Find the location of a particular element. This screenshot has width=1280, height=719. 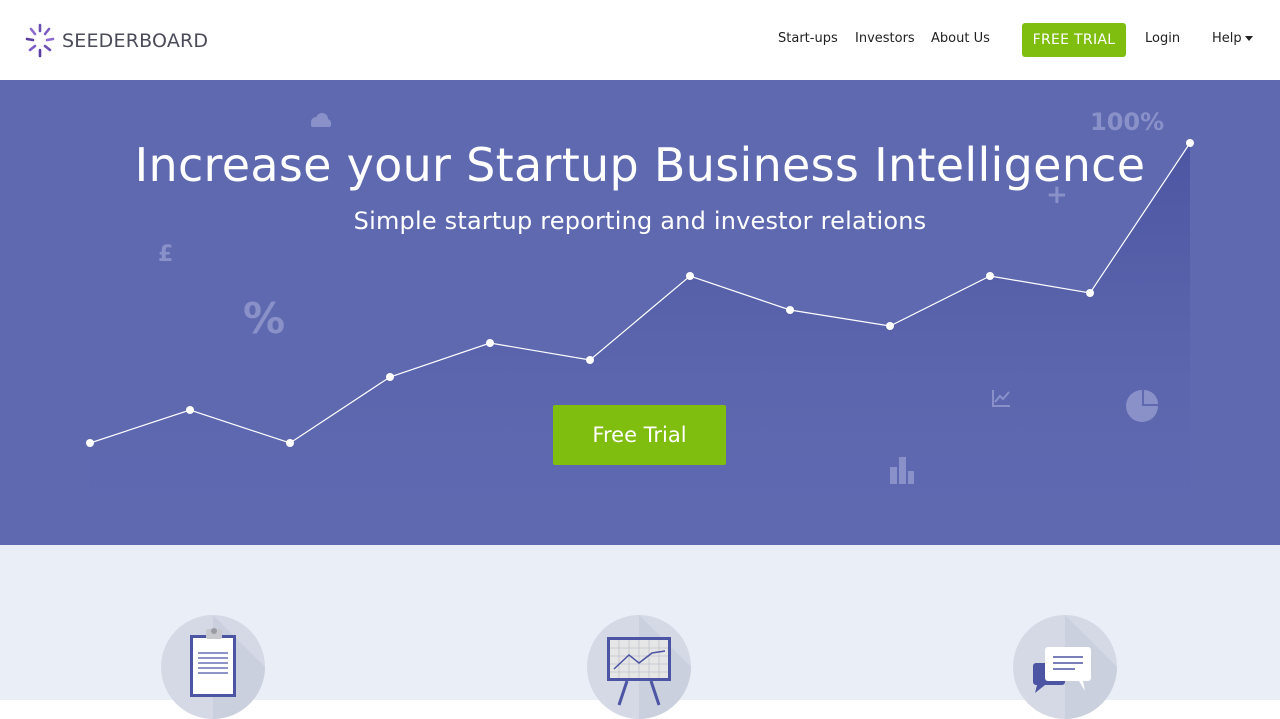

nav-help-label: Help is located at coordinates (1227, 38).